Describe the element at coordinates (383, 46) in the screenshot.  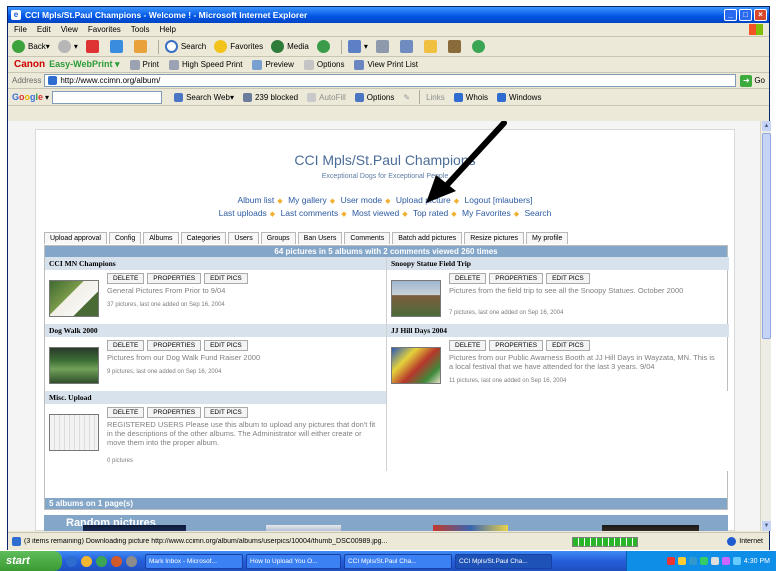
I see `print-button` at that location.